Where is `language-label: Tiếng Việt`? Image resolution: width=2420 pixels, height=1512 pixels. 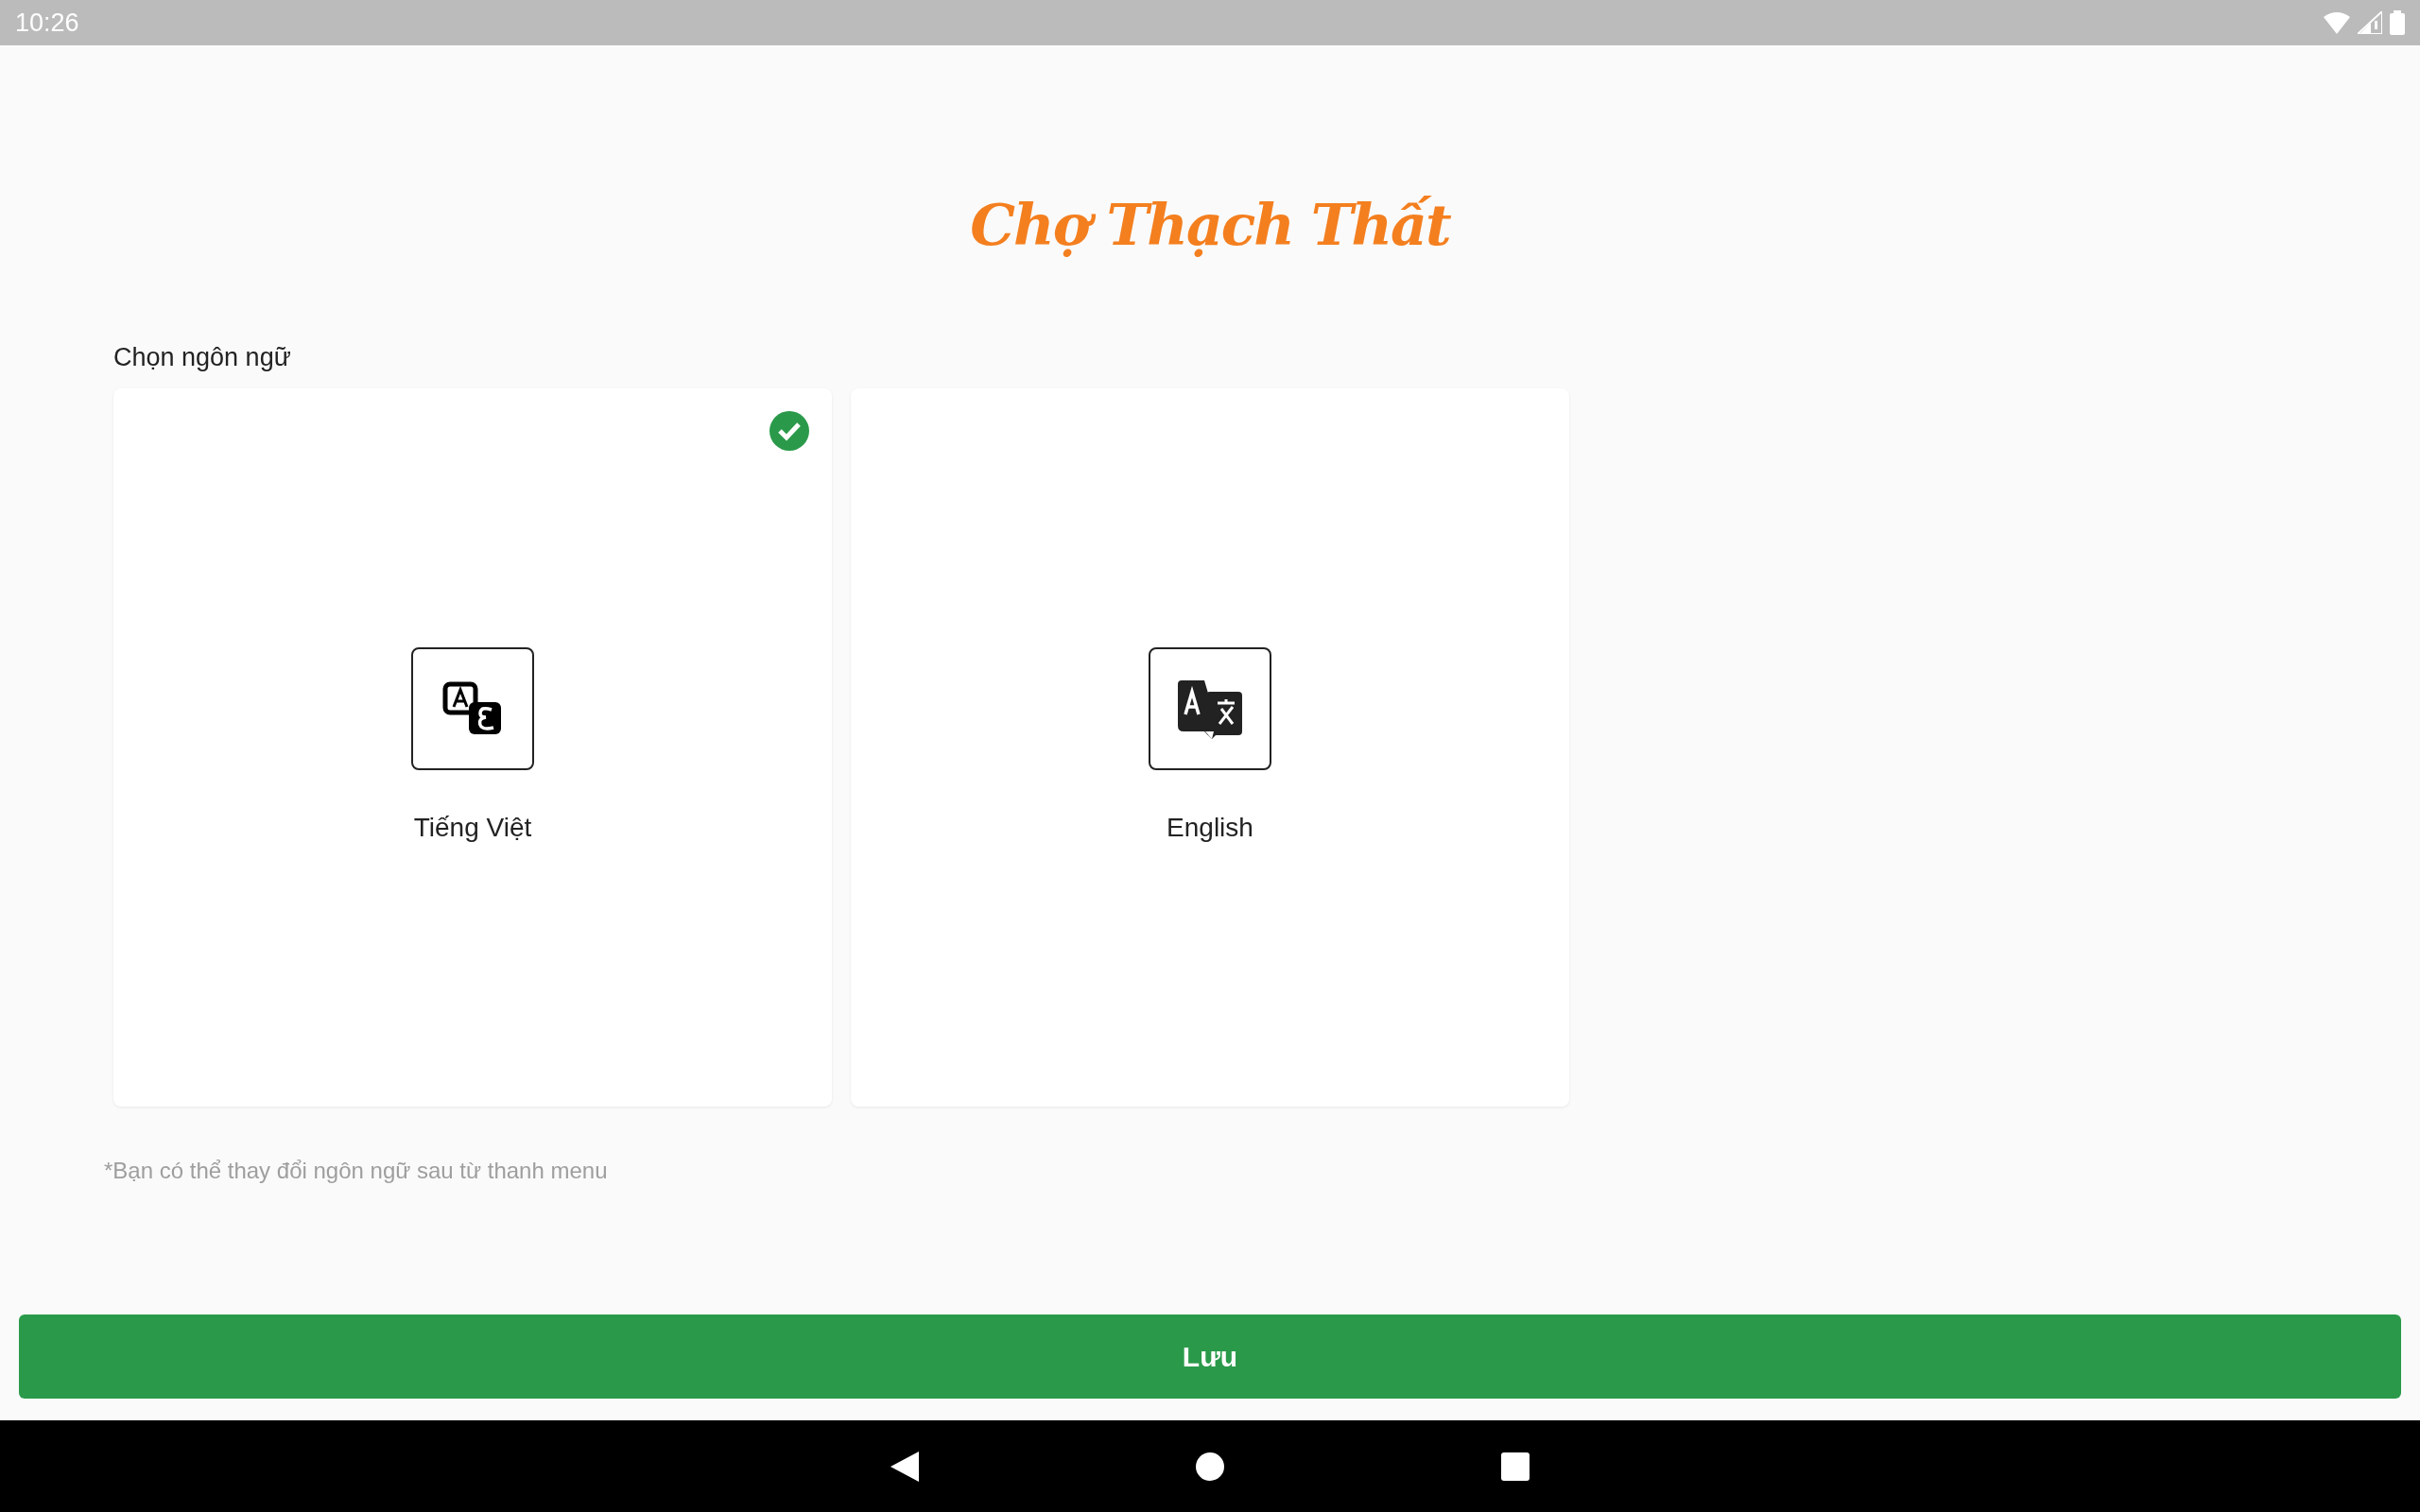 language-label: Tiếng Việt is located at coordinates (472, 827).